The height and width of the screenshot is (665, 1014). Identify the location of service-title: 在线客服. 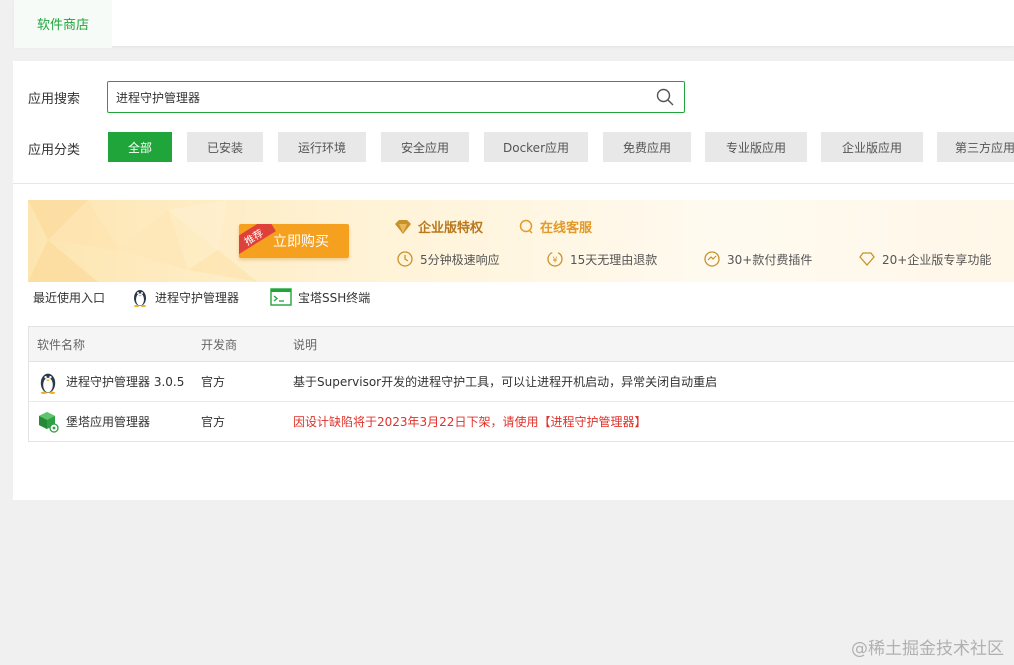
(566, 228).